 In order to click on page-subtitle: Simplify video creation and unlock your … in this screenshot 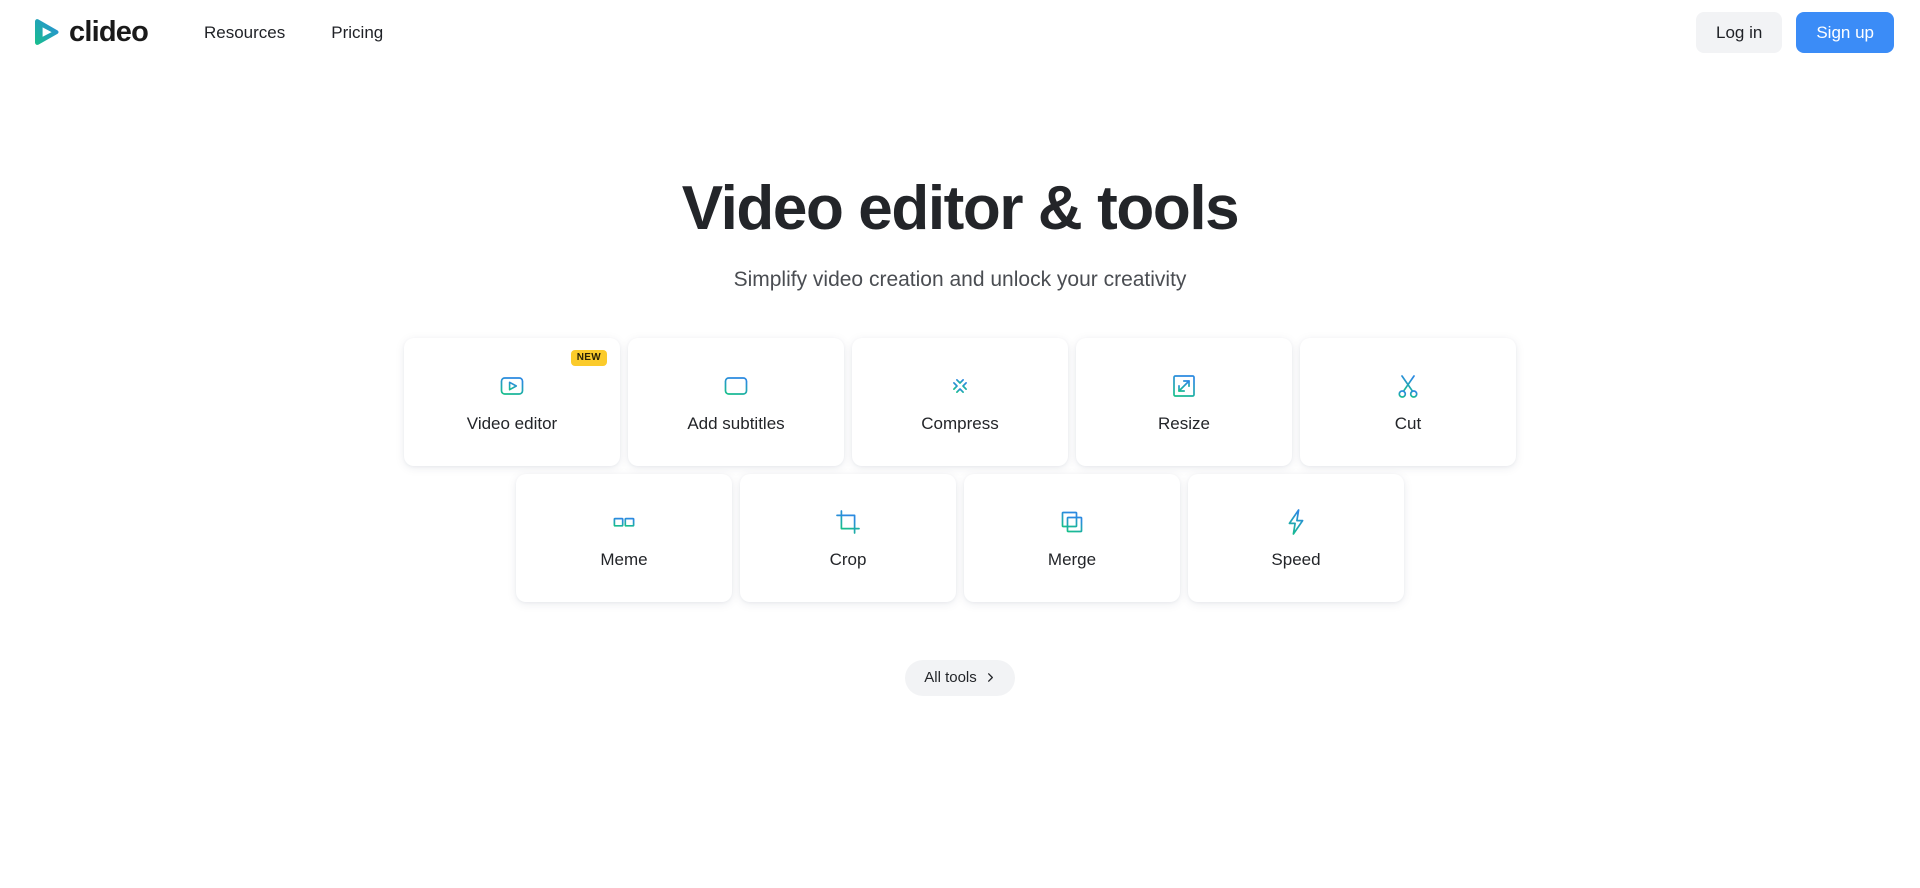, I will do `click(960, 279)`.